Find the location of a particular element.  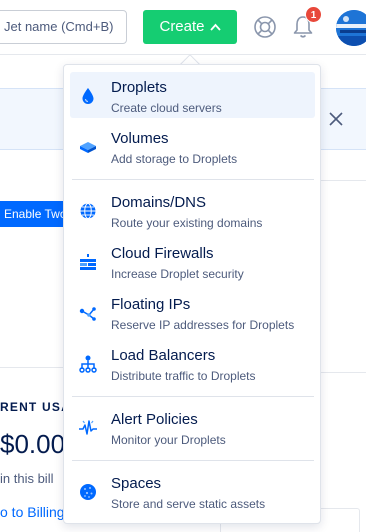

menu-item-spaces: Spaces Store and serve static assets is located at coordinates (192, 491).